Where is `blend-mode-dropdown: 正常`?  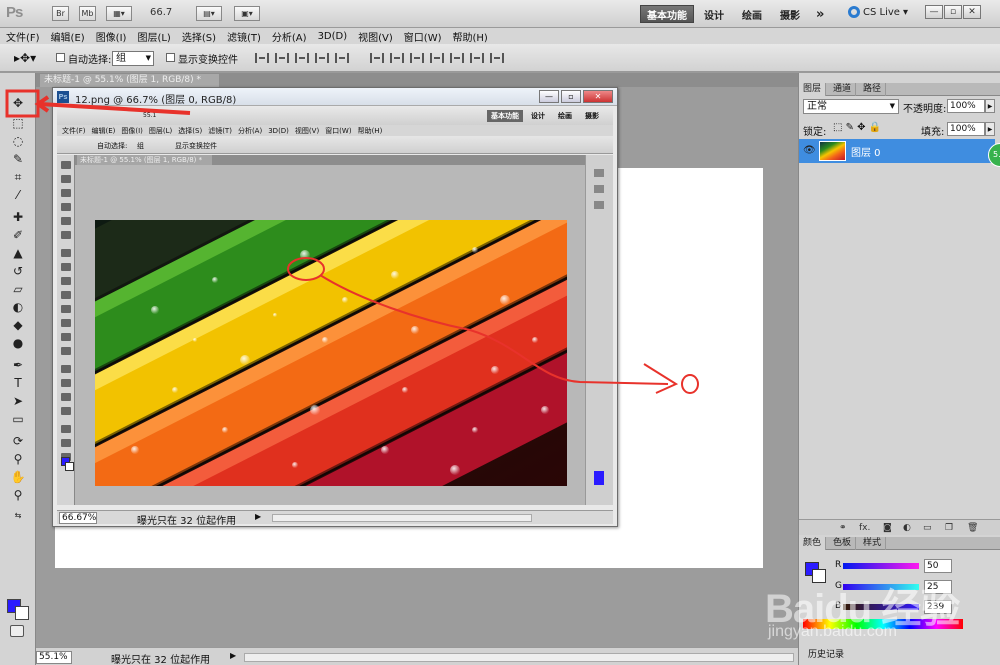 blend-mode-dropdown: 正常 is located at coordinates (851, 106).